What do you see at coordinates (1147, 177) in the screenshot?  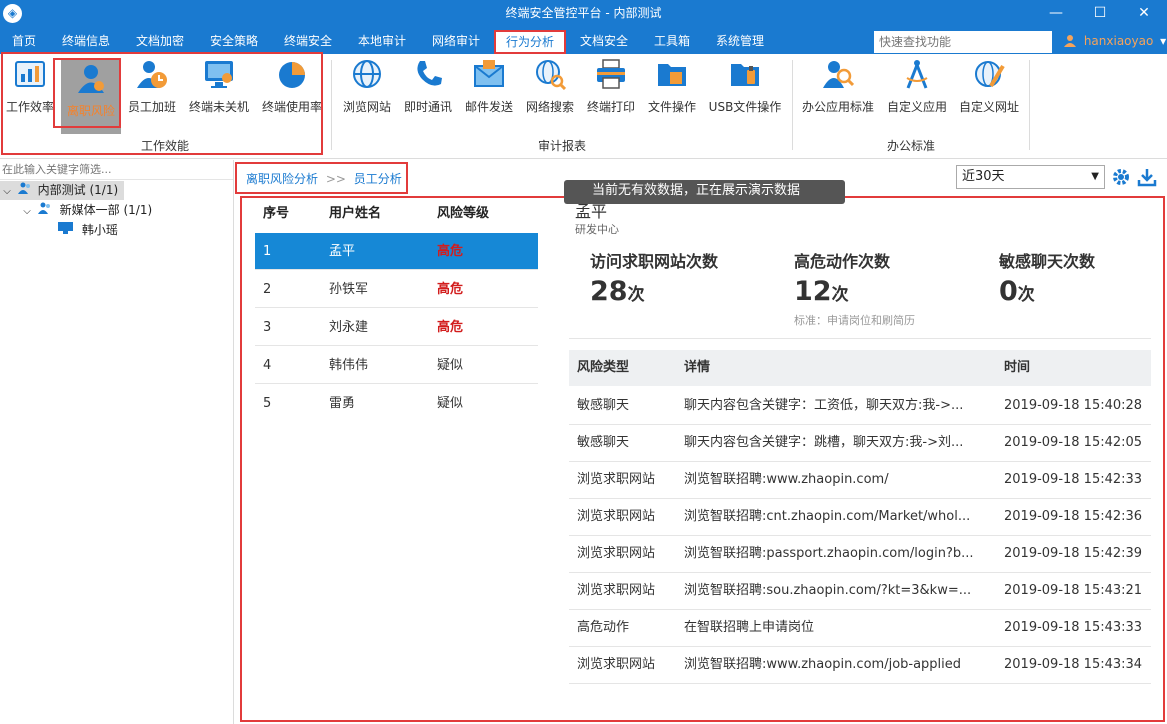 I see `download-icon` at bounding box center [1147, 177].